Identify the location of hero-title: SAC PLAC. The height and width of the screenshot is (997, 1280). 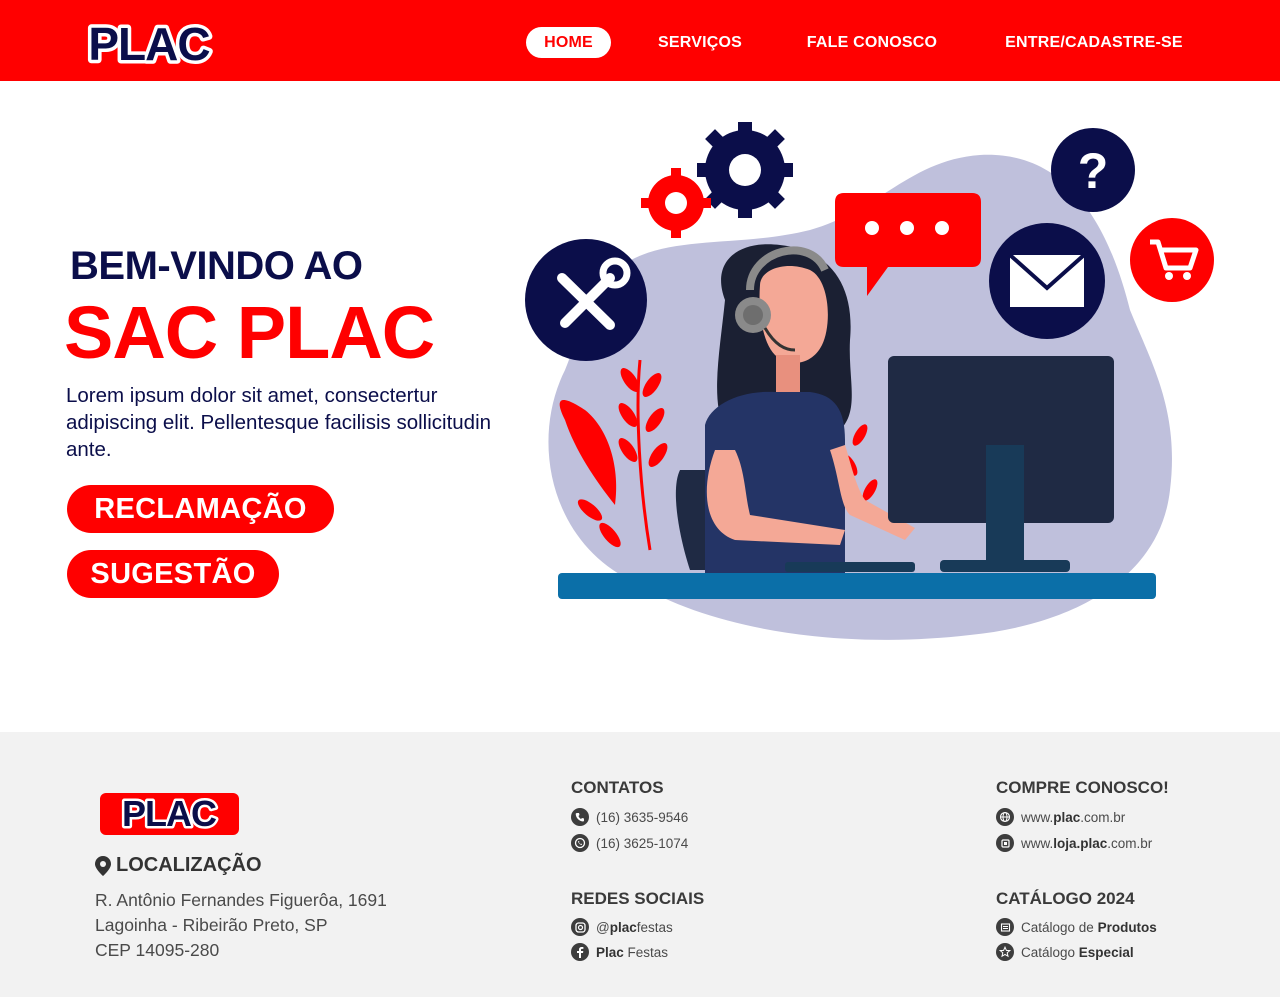
(249, 332).